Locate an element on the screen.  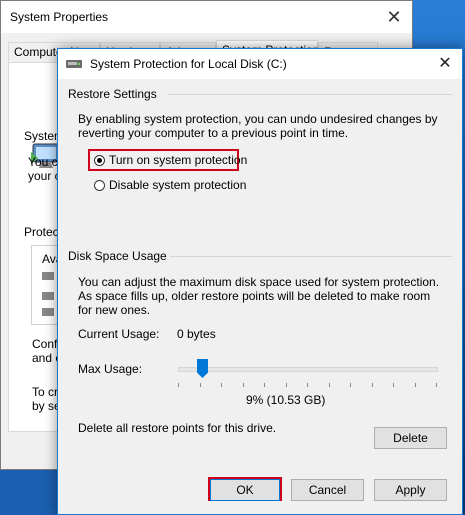
radio-disable-protection: Disable system protection is located at coordinates (170, 185).